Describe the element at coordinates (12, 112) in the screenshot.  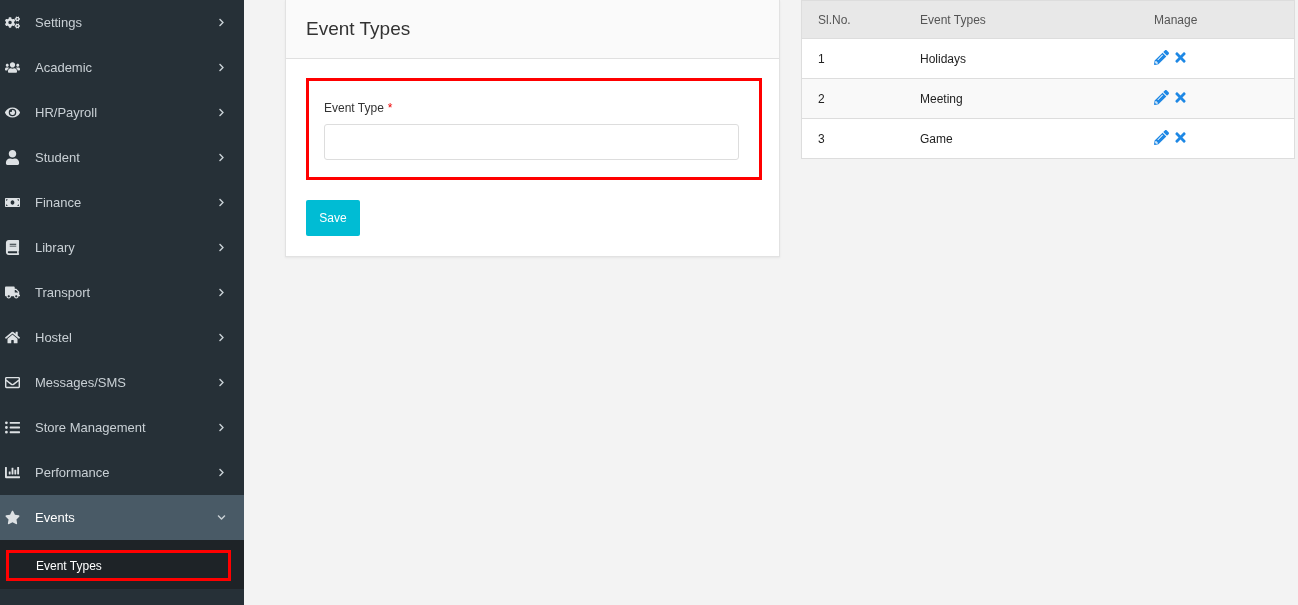
I see `eye-icon` at that location.